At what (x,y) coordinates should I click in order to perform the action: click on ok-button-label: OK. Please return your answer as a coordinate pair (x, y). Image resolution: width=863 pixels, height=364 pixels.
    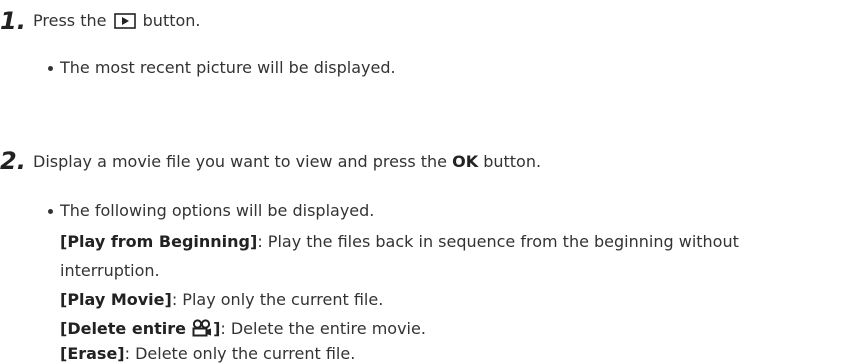
    Looking at the image, I should click on (465, 161).